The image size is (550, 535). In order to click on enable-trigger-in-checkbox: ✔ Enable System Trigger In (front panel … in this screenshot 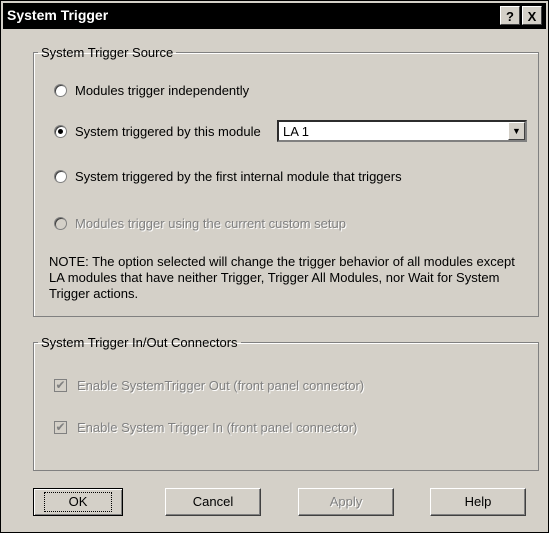, I will do `click(205, 427)`.